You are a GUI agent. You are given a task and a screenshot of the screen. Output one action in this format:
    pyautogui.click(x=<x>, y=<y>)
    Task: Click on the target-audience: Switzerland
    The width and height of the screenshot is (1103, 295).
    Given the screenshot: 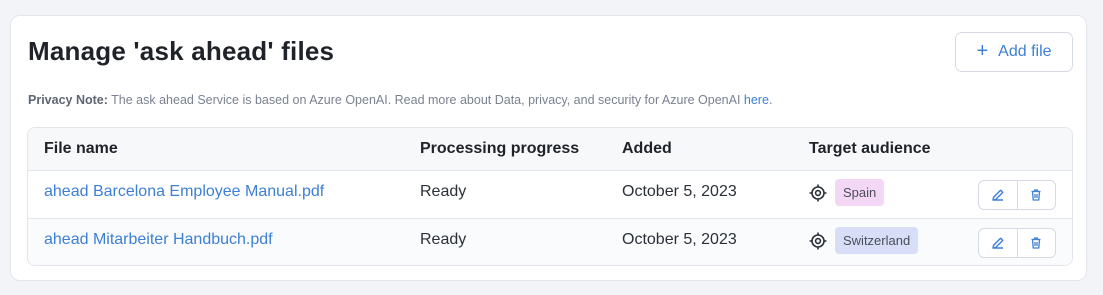 What is the action you would take?
    pyautogui.click(x=864, y=240)
    